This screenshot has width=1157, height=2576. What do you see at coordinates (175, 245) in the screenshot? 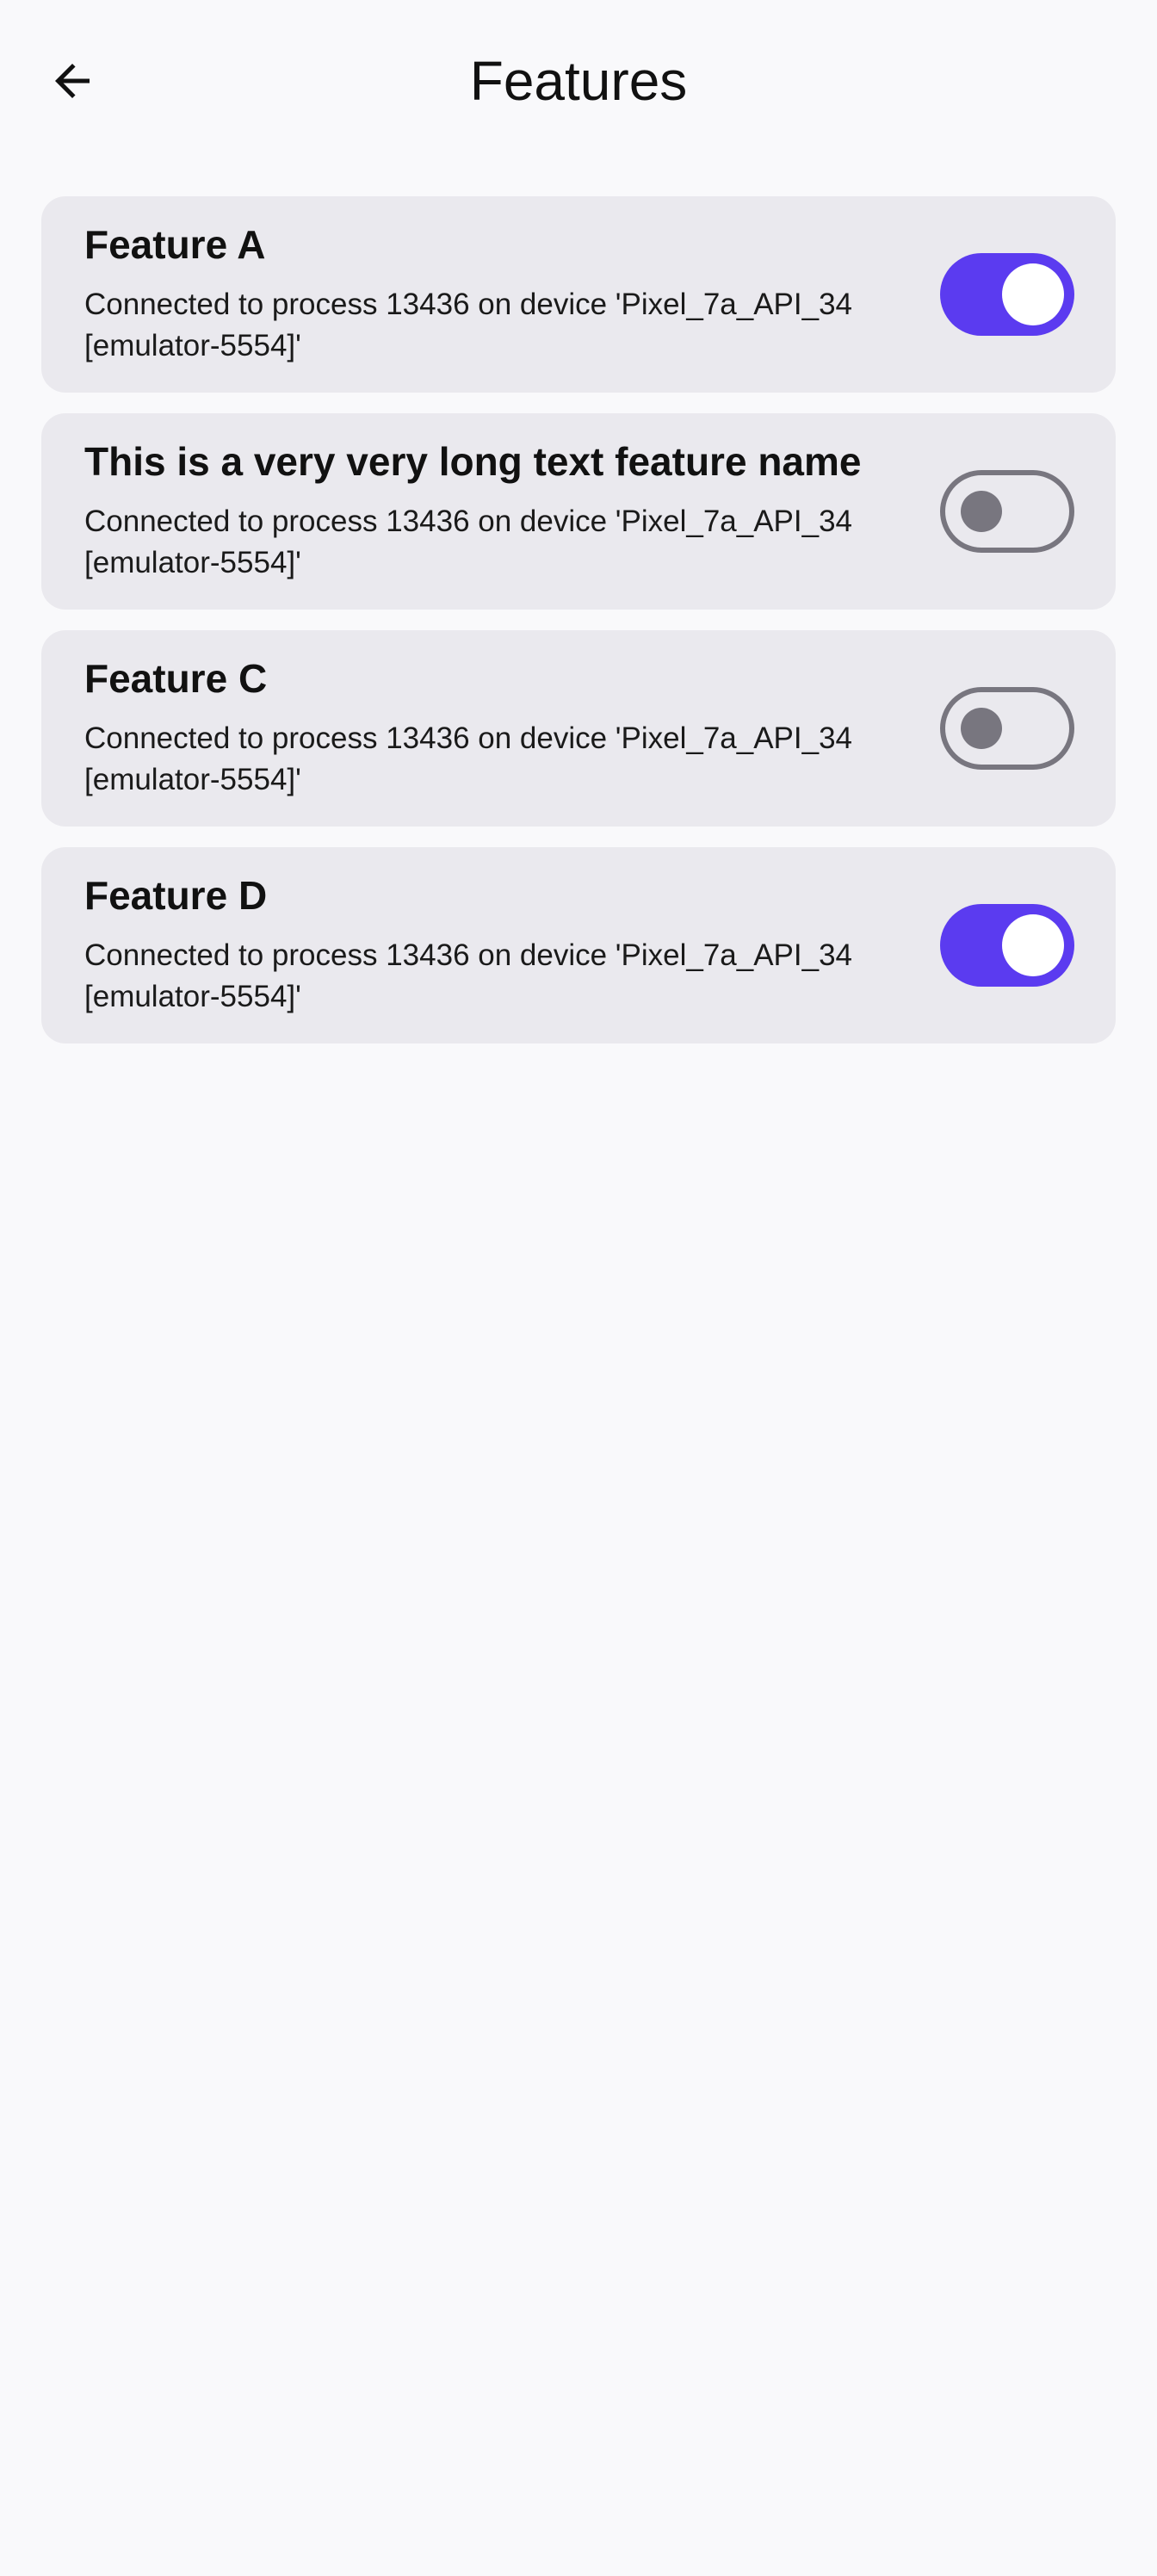
I see `feature-name: Feature A` at bounding box center [175, 245].